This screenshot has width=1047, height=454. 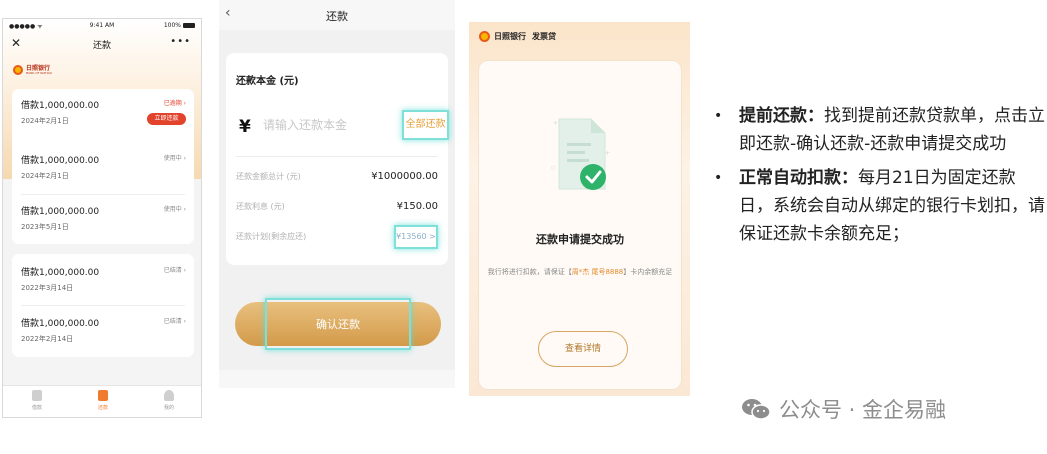 What do you see at coordinates (271, 236) in the screenshot?
I see `row-label: 还款计划(剩余应还)` at bounding box center [271, 236].